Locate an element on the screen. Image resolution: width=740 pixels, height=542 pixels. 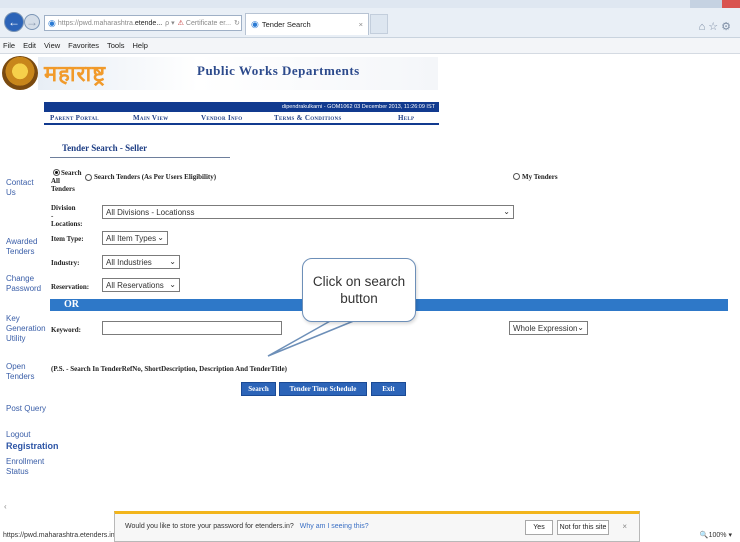
reservation-select: All Reservations ⌄ is located at coordinates (141, 285).